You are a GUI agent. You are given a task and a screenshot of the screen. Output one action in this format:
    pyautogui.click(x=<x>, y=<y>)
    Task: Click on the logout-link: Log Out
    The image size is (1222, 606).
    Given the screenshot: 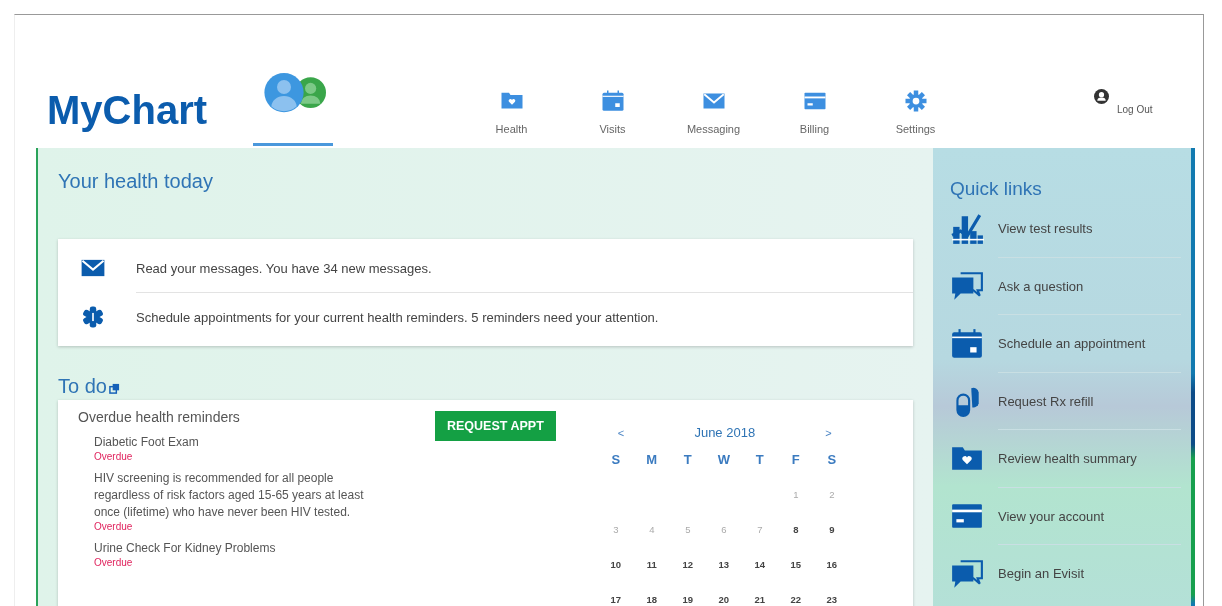 What is the action you would take?
    pyautogui.click(x=1135, y=109)
    